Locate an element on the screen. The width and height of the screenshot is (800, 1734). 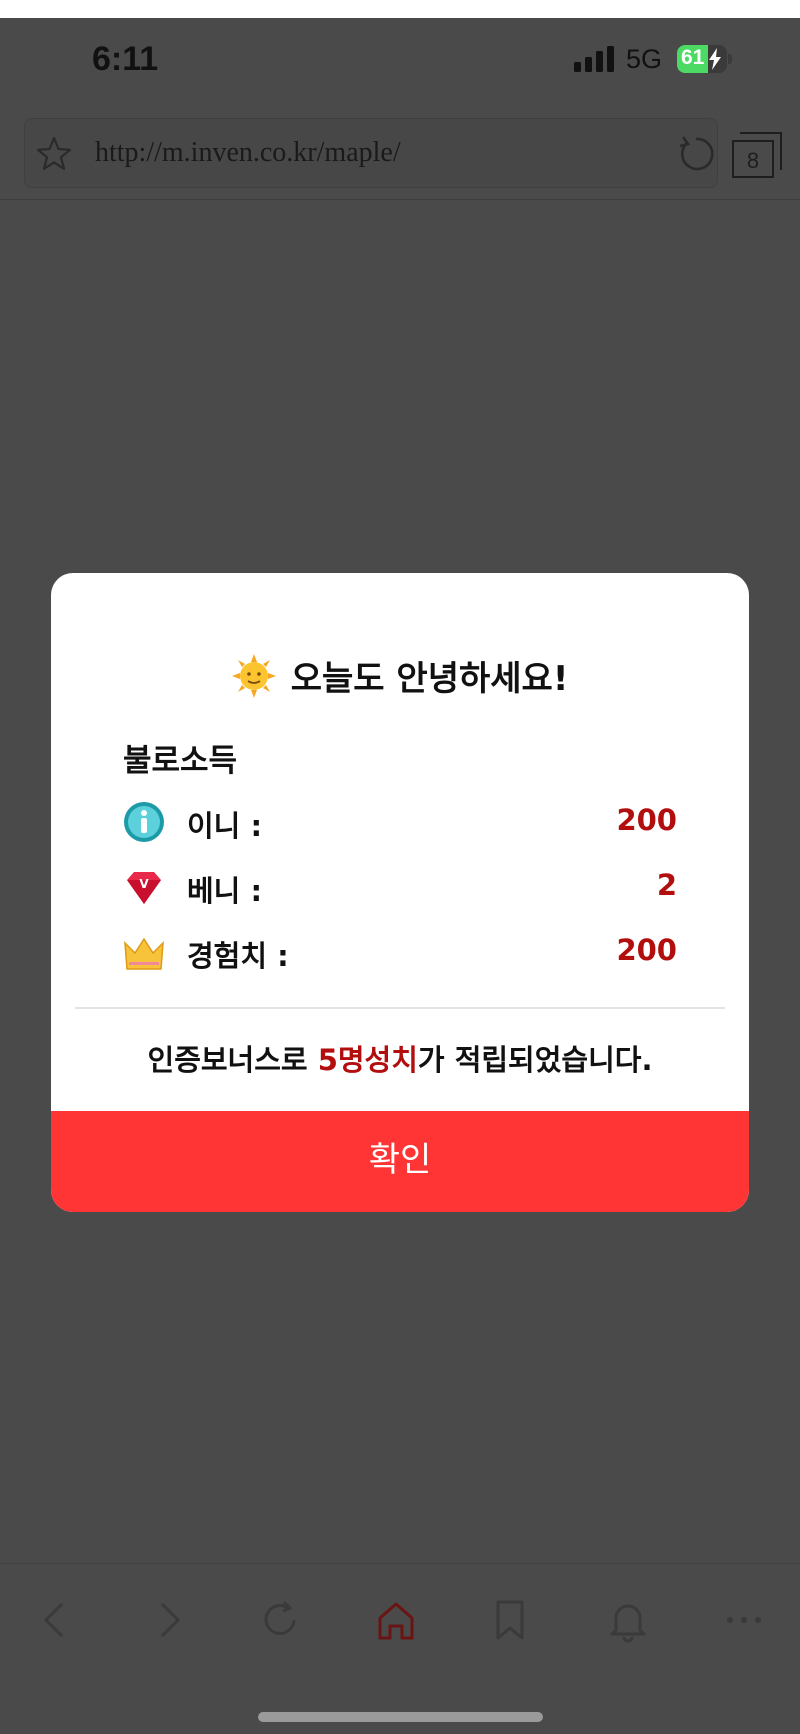
bell-icon is located at coordinates (628, 1620).